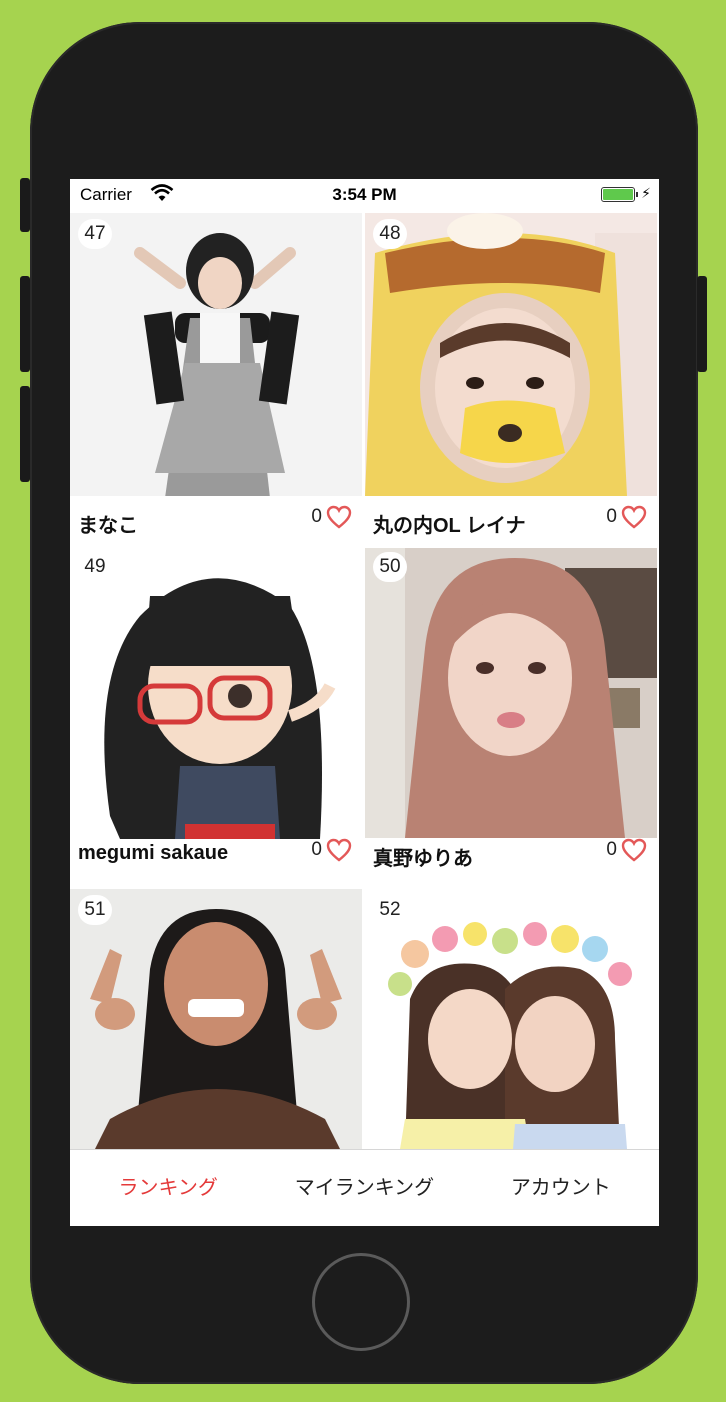  I want to click on ranking-card: 51, so click(216, 1019).